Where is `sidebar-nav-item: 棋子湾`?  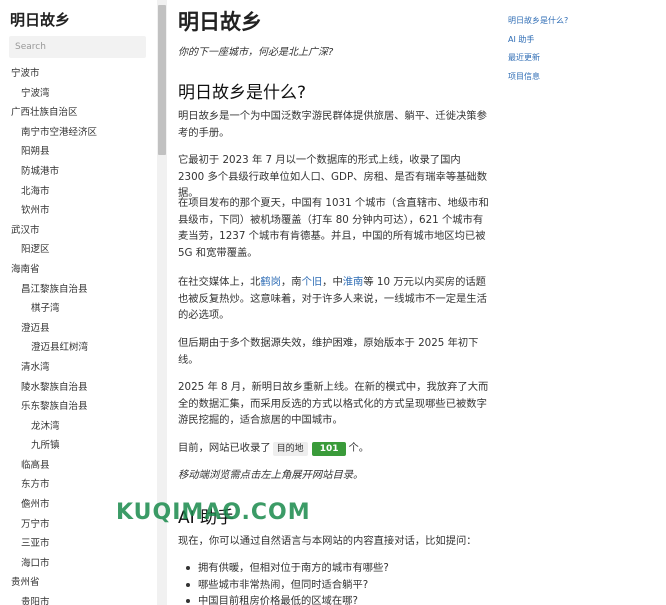 sidebar-nav-item: 棋子湾 is located at coordinates (78, 309).